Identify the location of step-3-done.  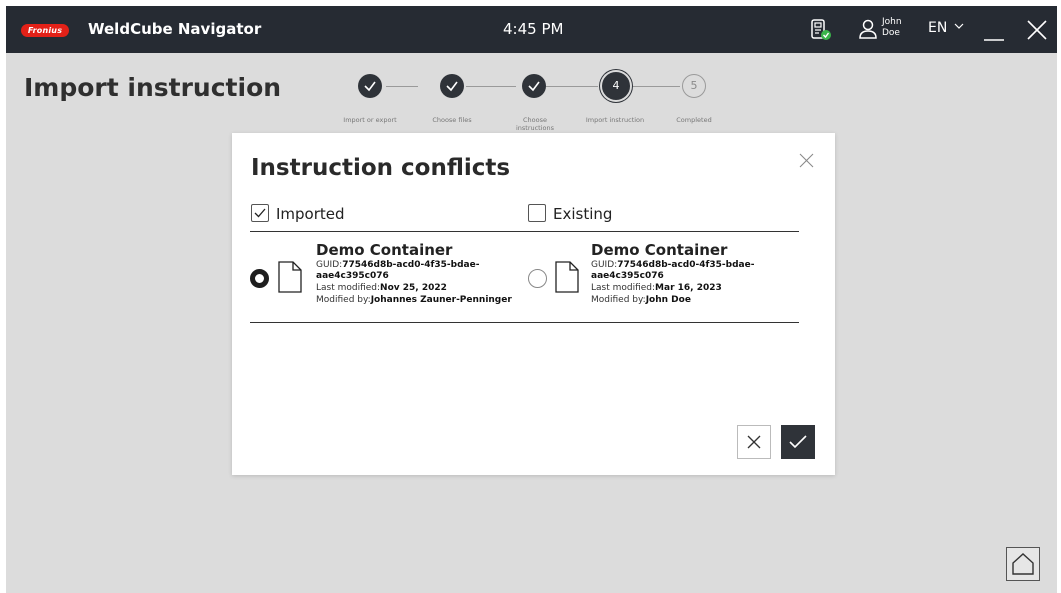
(534, 86).